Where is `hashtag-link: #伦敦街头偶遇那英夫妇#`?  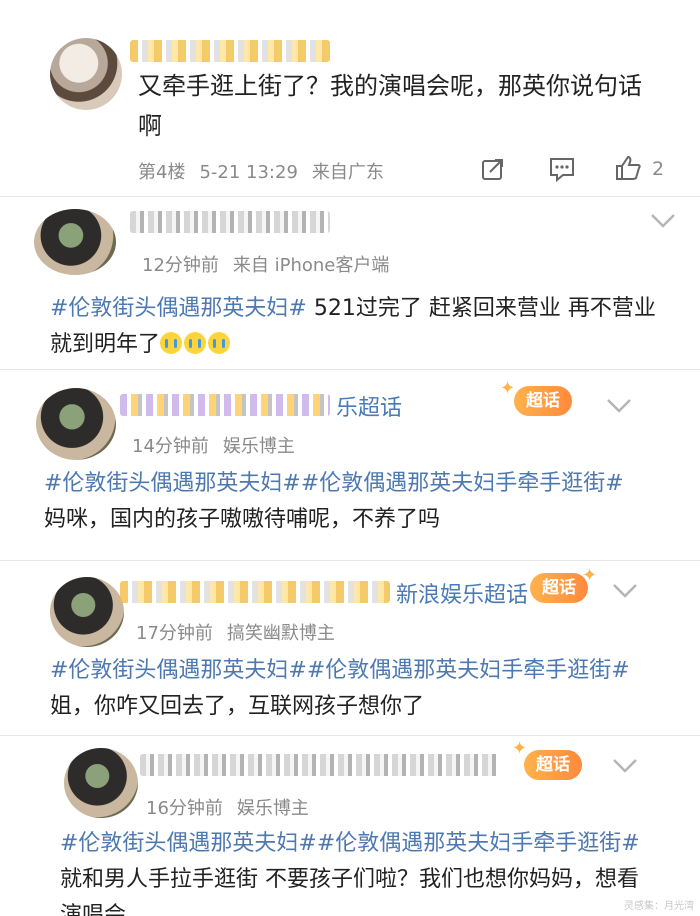 hashtag-link: #伦敦街头偶遇那英夫妇# is located at coordinates (178, 308).